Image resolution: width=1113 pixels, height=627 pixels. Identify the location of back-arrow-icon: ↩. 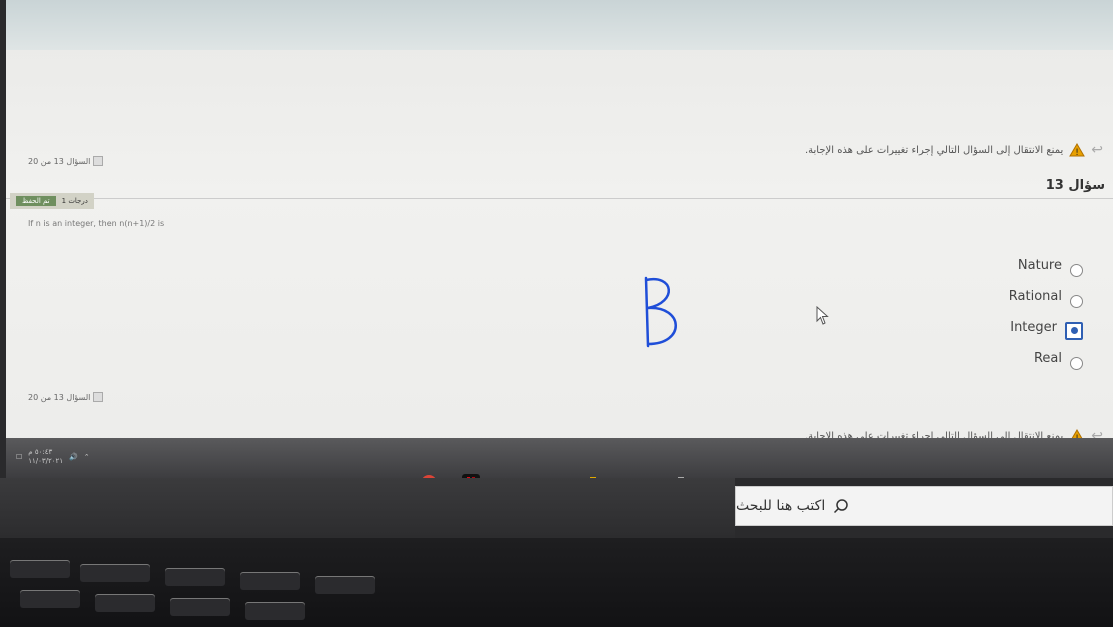
(1097, 150).